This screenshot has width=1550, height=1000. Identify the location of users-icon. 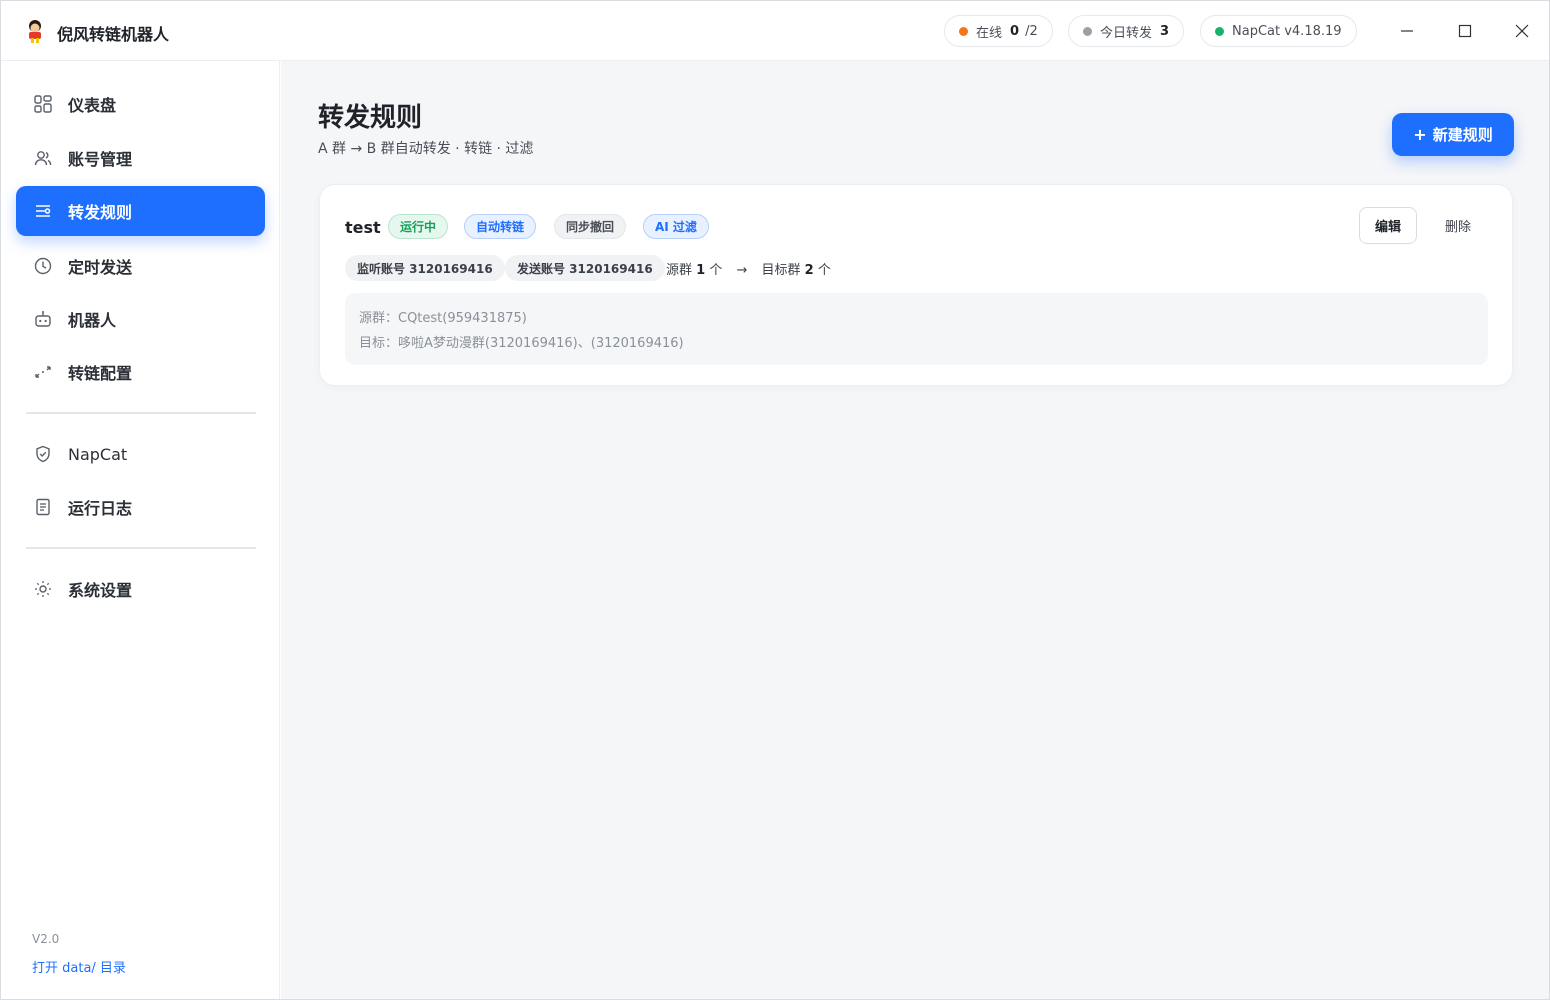
(43, 158).